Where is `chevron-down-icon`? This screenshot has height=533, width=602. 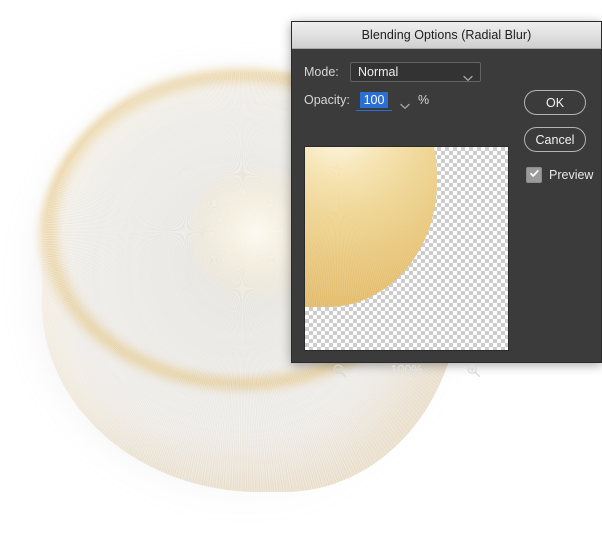
chevron-down-icon is located at coordinates (468, 75).